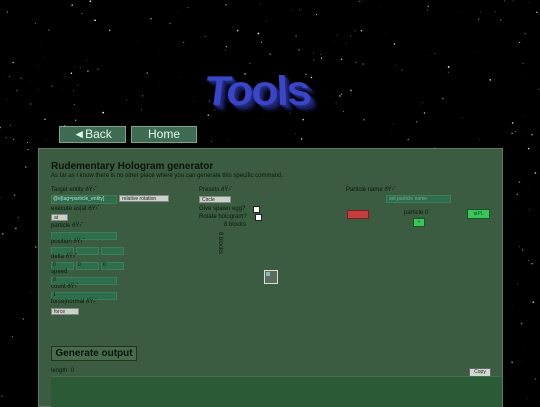 The width and height of the screenshot is (540, 407). Describe the element at coordinates (104, 265) in the screenshot. I see `delta-z-value: 0` at that location.